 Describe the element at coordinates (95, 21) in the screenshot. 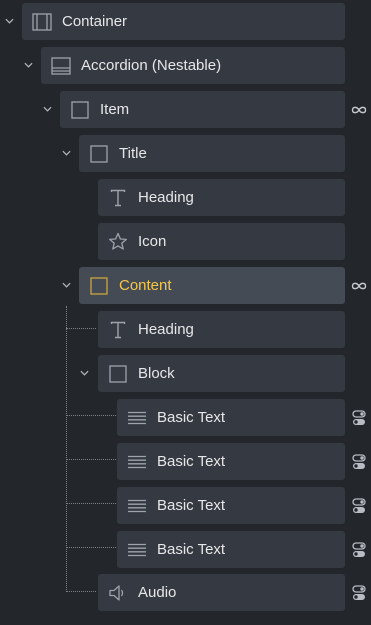

I see `tree-node-label: Container` at that location.